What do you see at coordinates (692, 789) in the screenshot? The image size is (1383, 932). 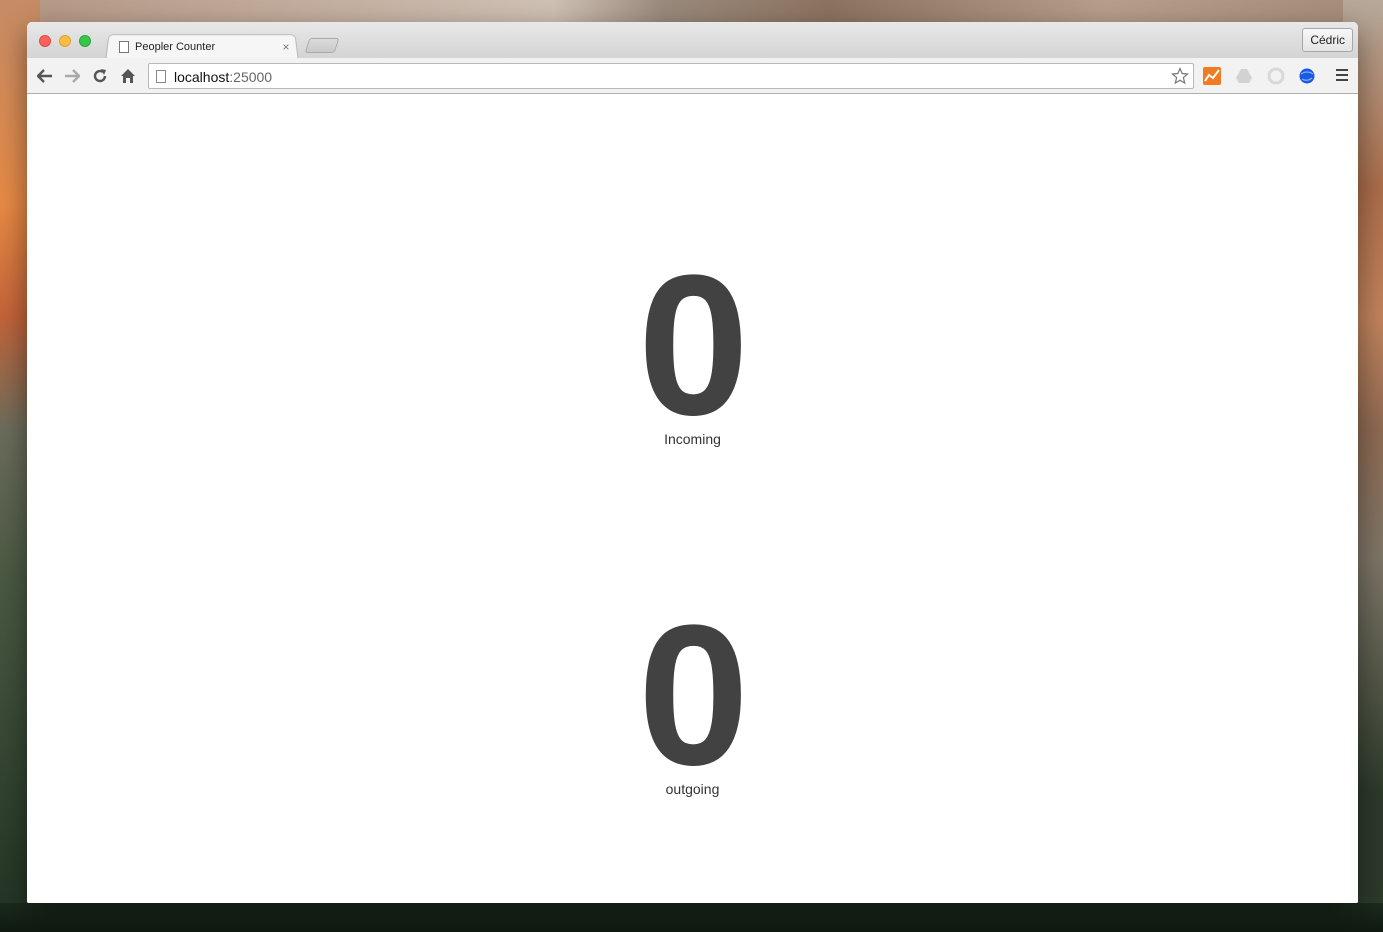 I see `outgoing-label: outgoing` at bounding box center [692, 789].